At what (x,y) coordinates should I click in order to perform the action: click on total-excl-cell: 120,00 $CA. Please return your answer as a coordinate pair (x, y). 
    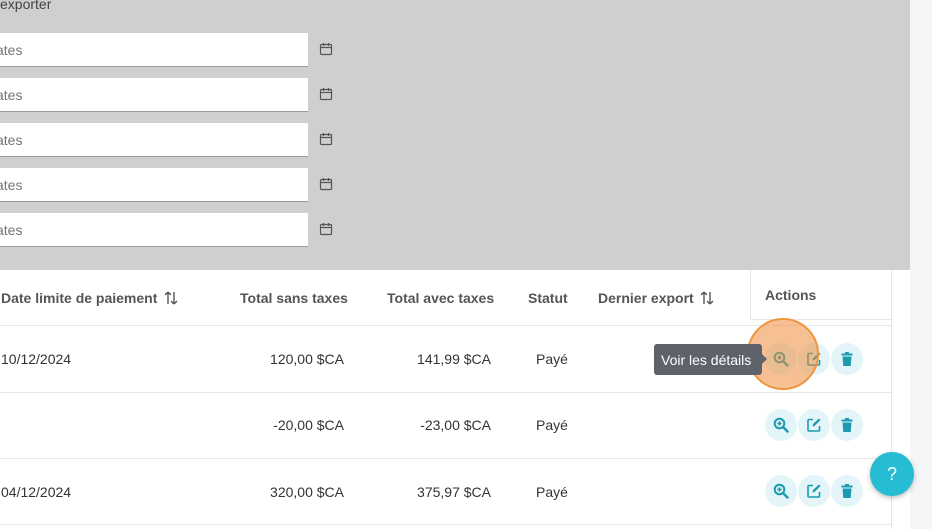
    Looking at the image, I should click on (307, 359).